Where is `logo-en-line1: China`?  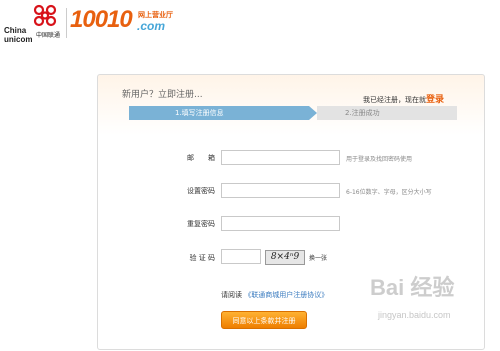
logo-en-line1: China is located at coordinates (15, 30).